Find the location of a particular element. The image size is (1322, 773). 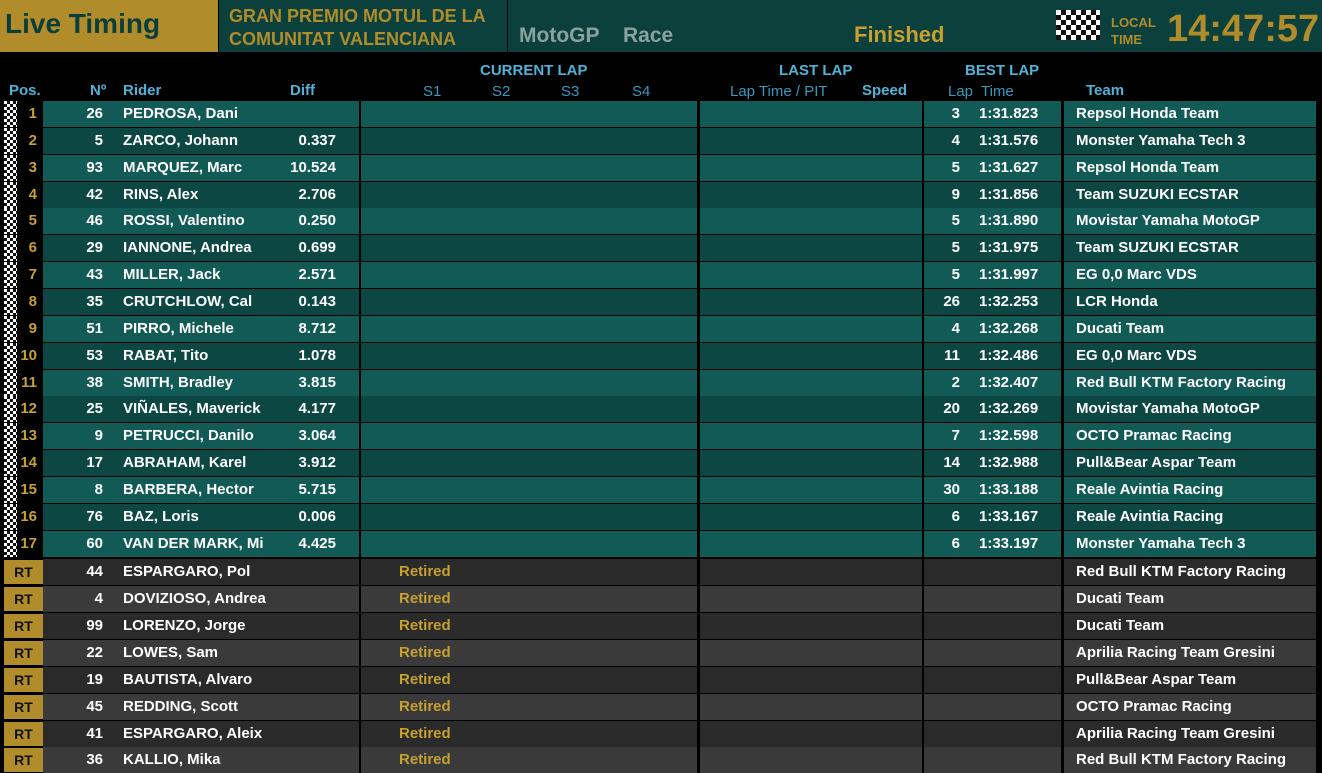

rider-number: 46 is located at coordinates (94, 221).